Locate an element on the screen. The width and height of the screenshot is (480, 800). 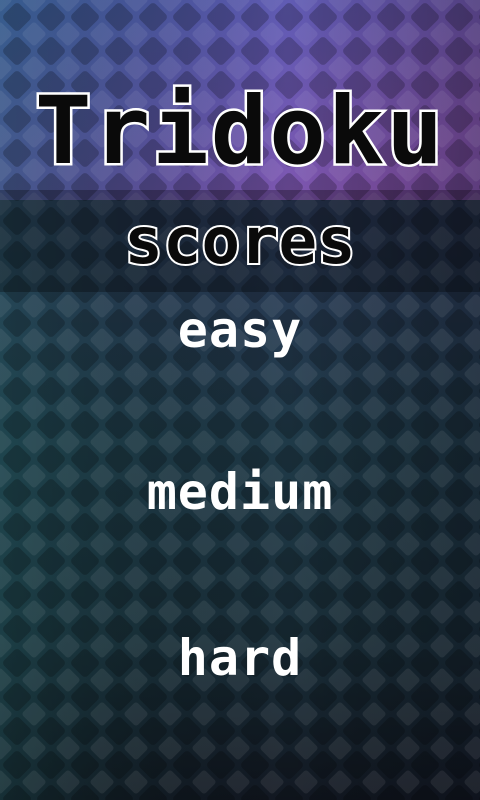
easy-button: easy is located at coordinates (240, 330).